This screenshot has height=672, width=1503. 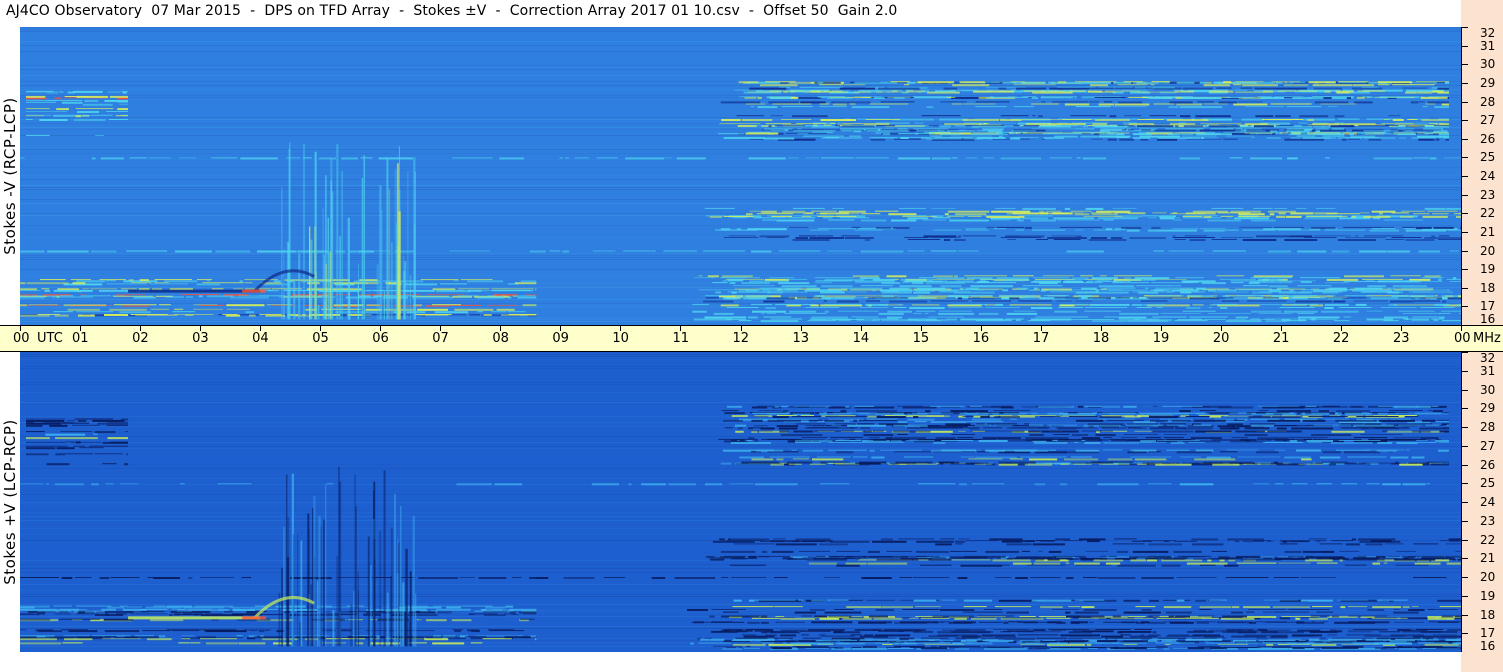 What do you see at coordinates (1488, 45) in the screenshot?
I see `freq-tick-label: 31` at bounding box center [1488, 45].